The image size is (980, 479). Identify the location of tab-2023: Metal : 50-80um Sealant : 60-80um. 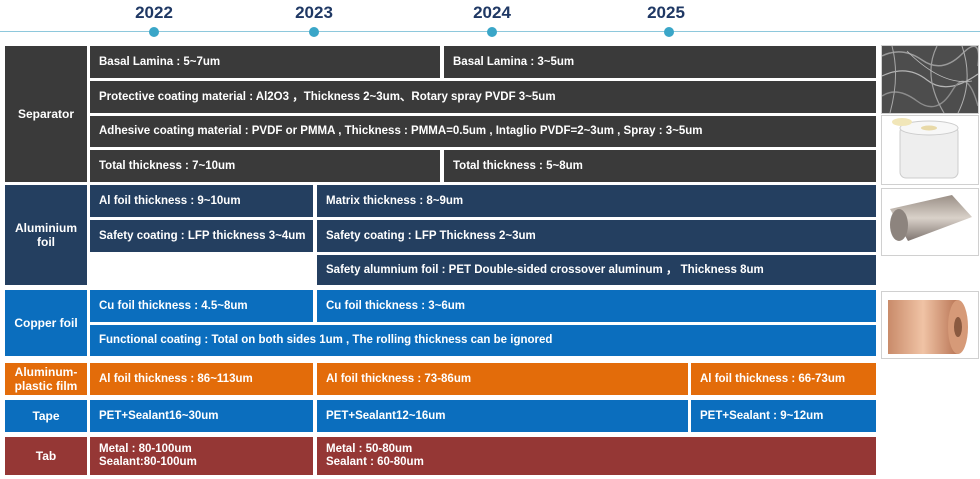
(596, 456).